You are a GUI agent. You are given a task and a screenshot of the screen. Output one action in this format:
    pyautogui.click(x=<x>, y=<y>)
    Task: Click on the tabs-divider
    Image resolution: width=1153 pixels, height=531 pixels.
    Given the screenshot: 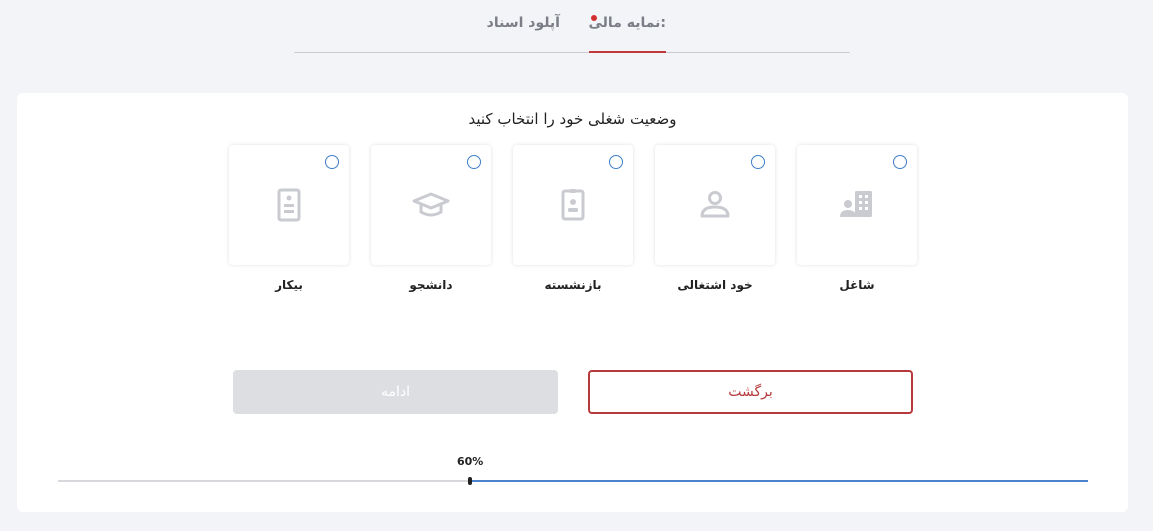 What is the action you would take?
    pyautogui.click(x=572, y=52)
    